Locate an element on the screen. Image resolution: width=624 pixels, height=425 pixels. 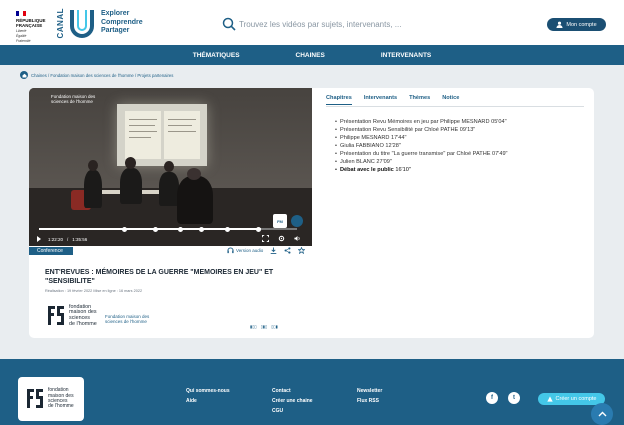
account-button: Mon compte is located at coordinates (576, 24).